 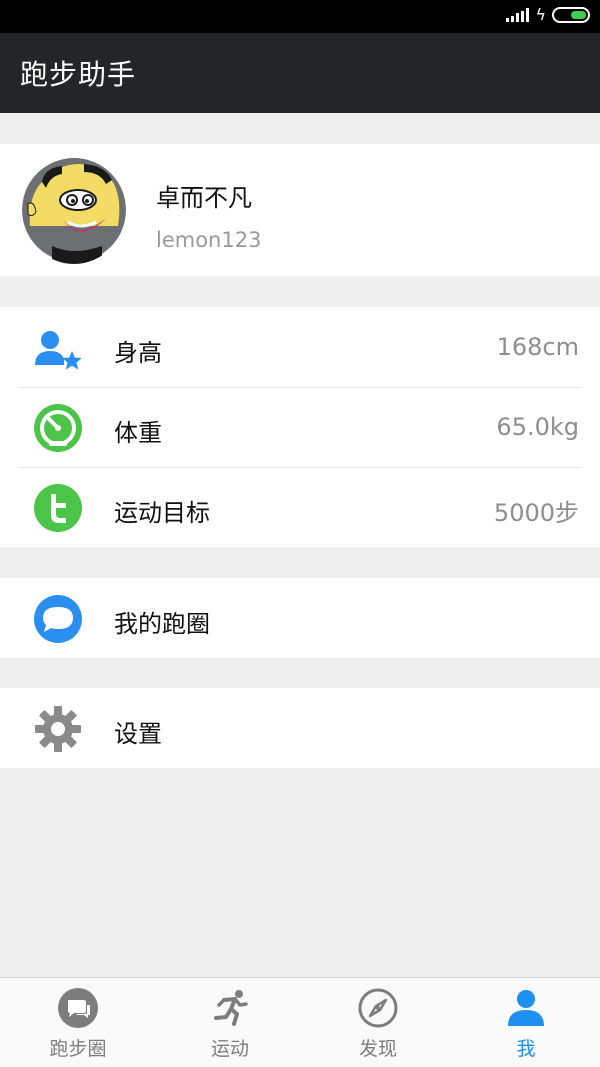 I want to click on tab-discover-label: 发现, so click(x=377, y=1049).